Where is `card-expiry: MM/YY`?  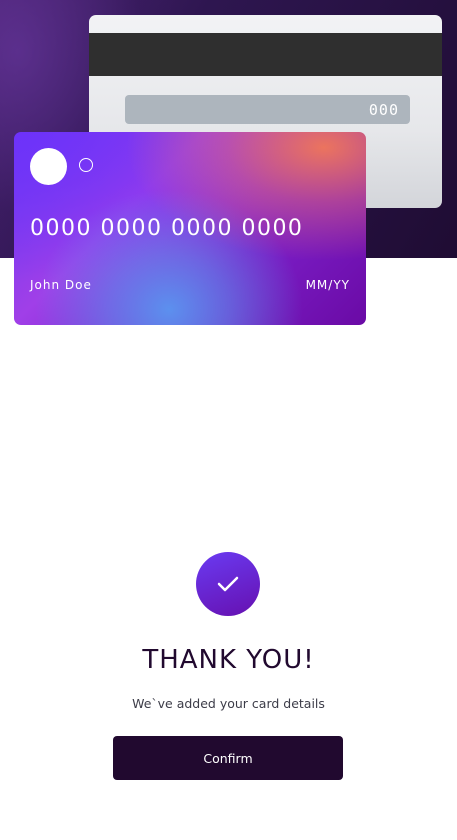
card-expiry: MM/YY is located at coordinates (327, 285).